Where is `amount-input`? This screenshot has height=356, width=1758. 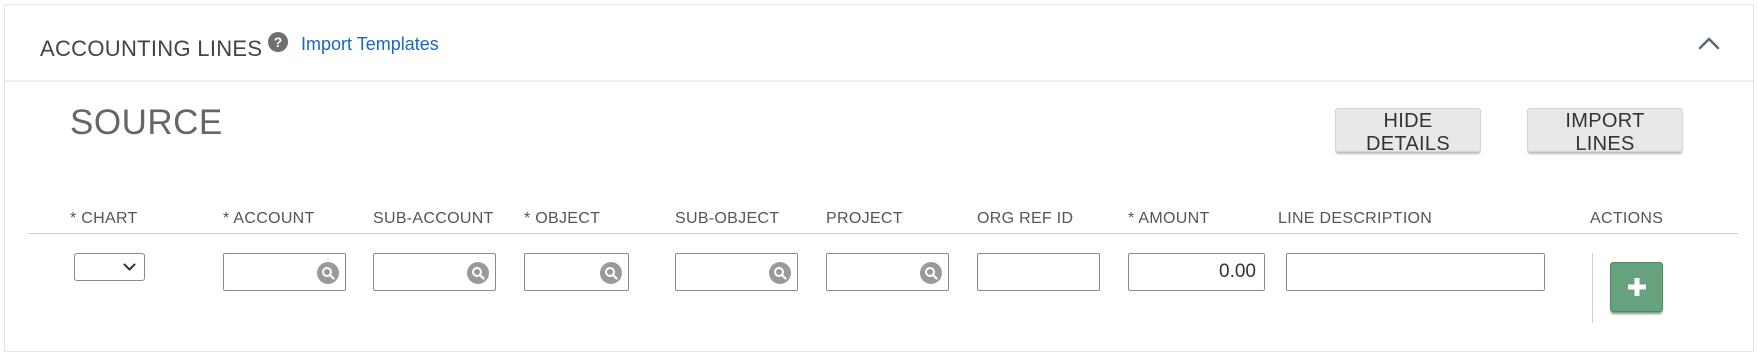
amount-input is located at coordinates (1196, 272).